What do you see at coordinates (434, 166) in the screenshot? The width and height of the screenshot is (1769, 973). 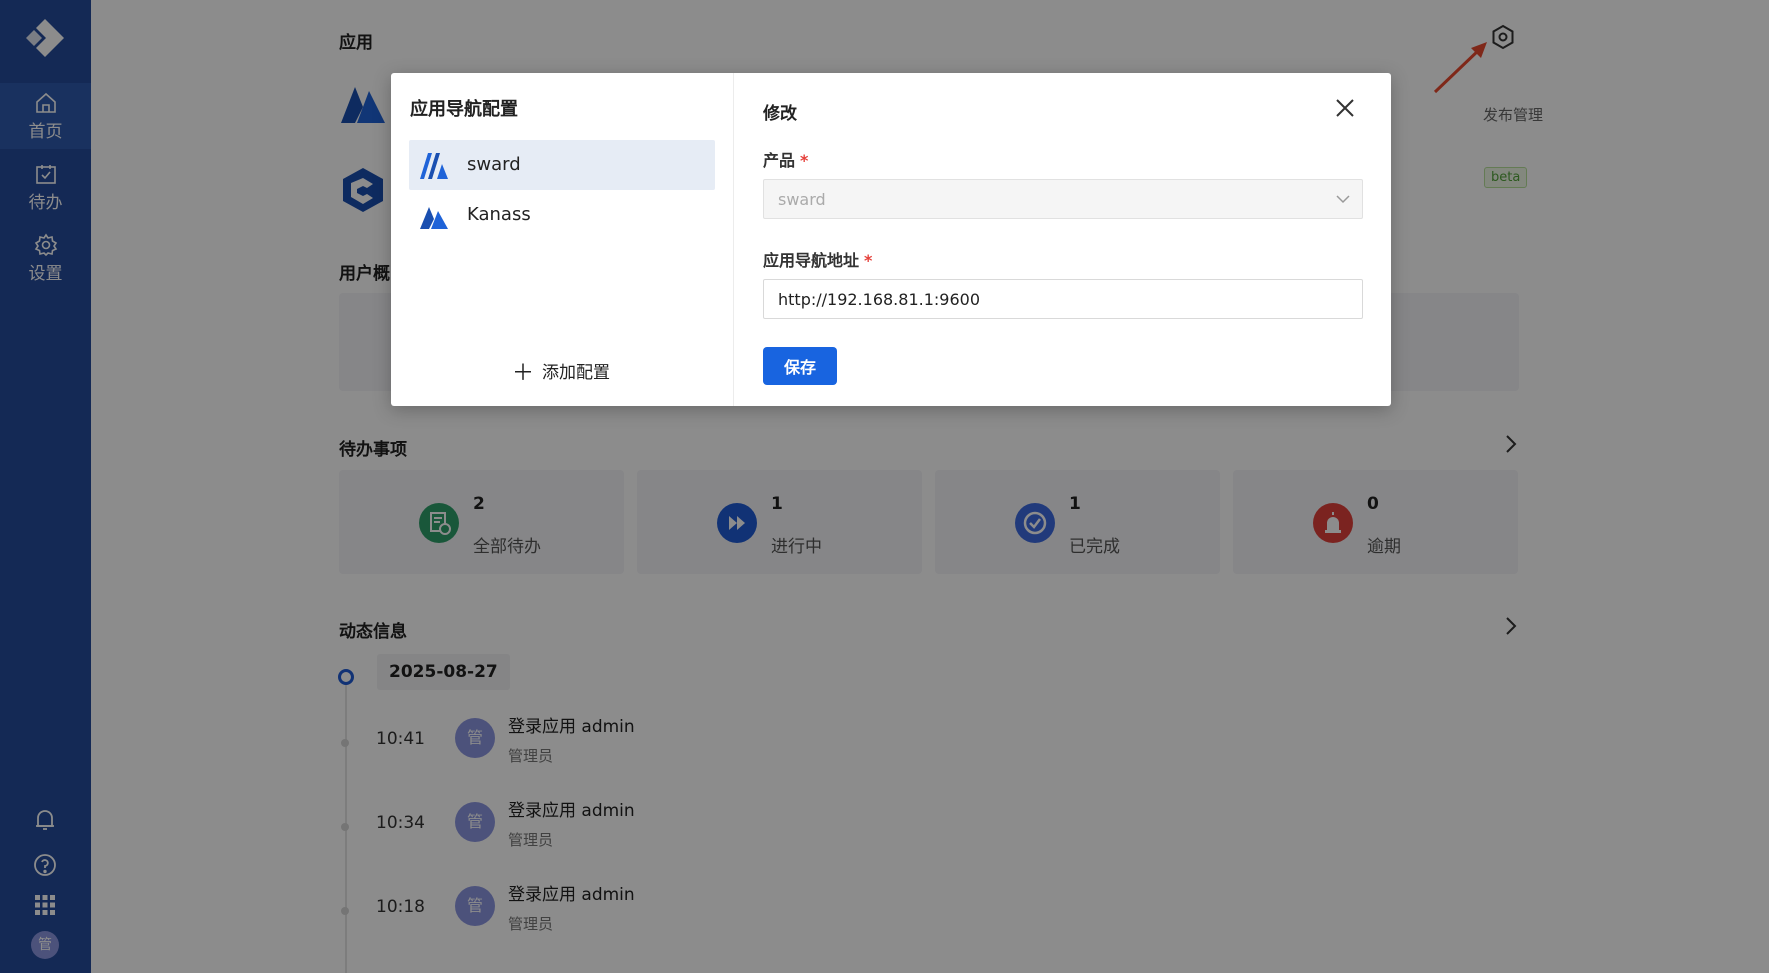 I see `sward-logo-icon` at bounding box center [434, 166].